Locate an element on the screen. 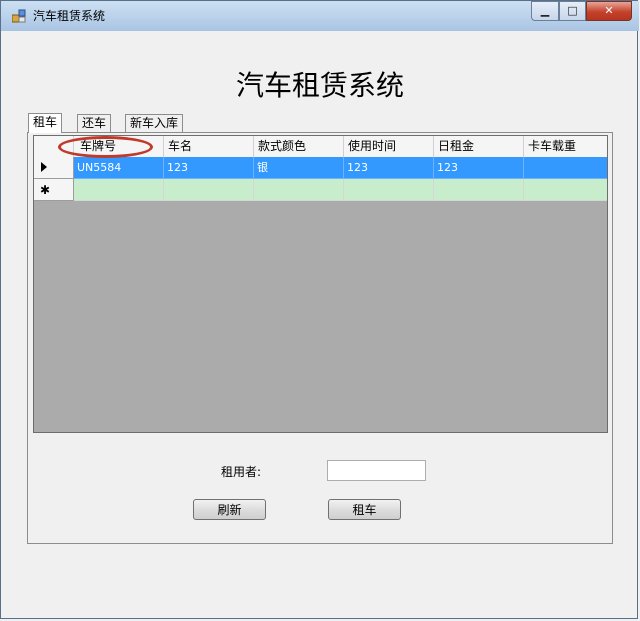  cell-usage-time: 123 is located at coordinates (389, 168).